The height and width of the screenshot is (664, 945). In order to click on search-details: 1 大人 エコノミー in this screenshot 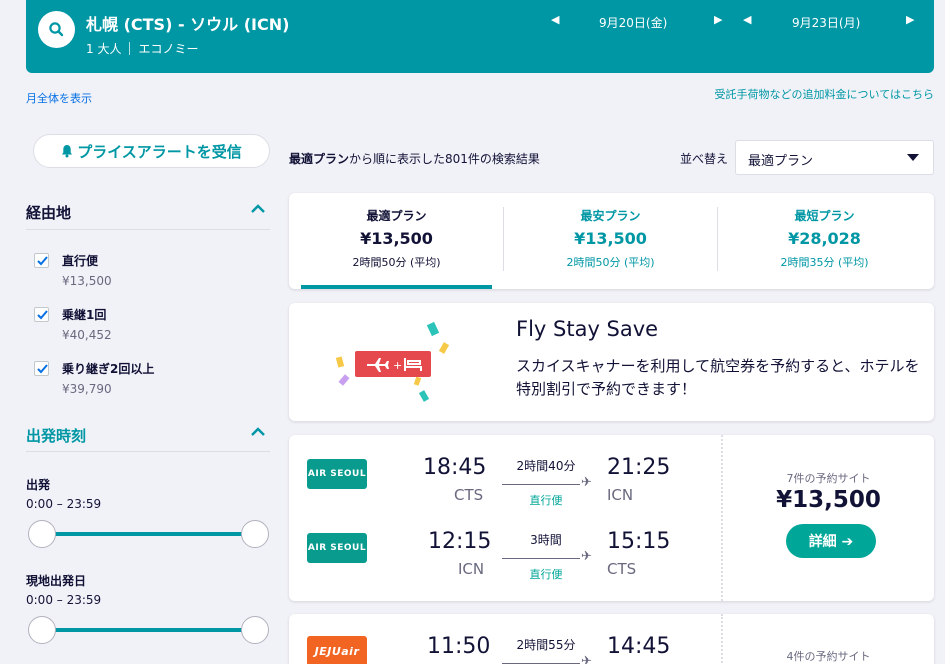, I will do `click(142, 48)`.